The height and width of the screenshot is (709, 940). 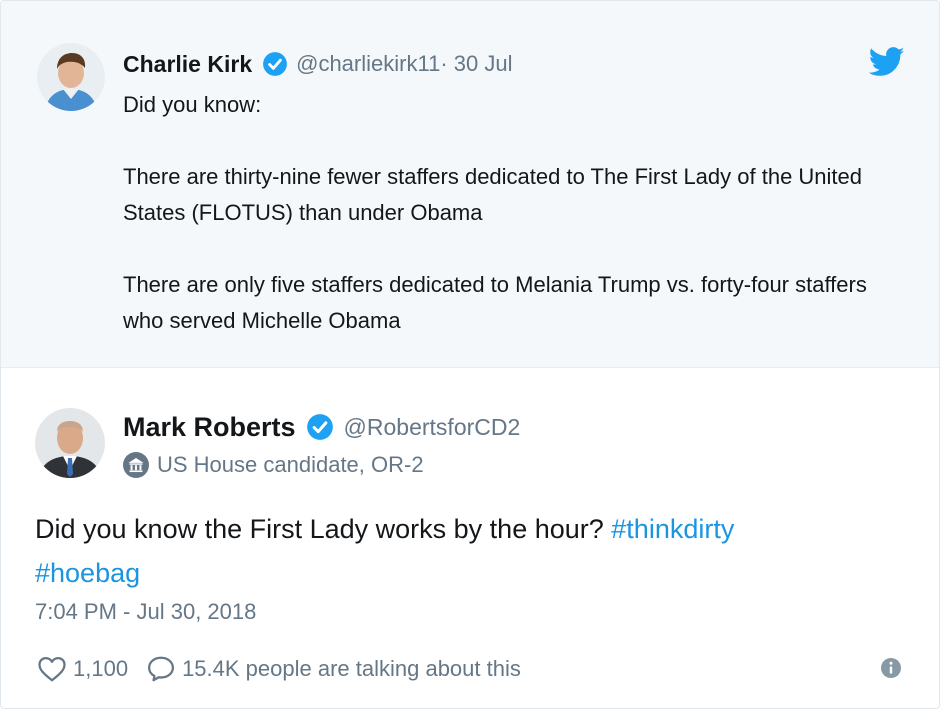 I want to click on parent-tweet-header: Charlie Kirk @charliekirk11 · 30 Jul, so click(x=317, y=64).